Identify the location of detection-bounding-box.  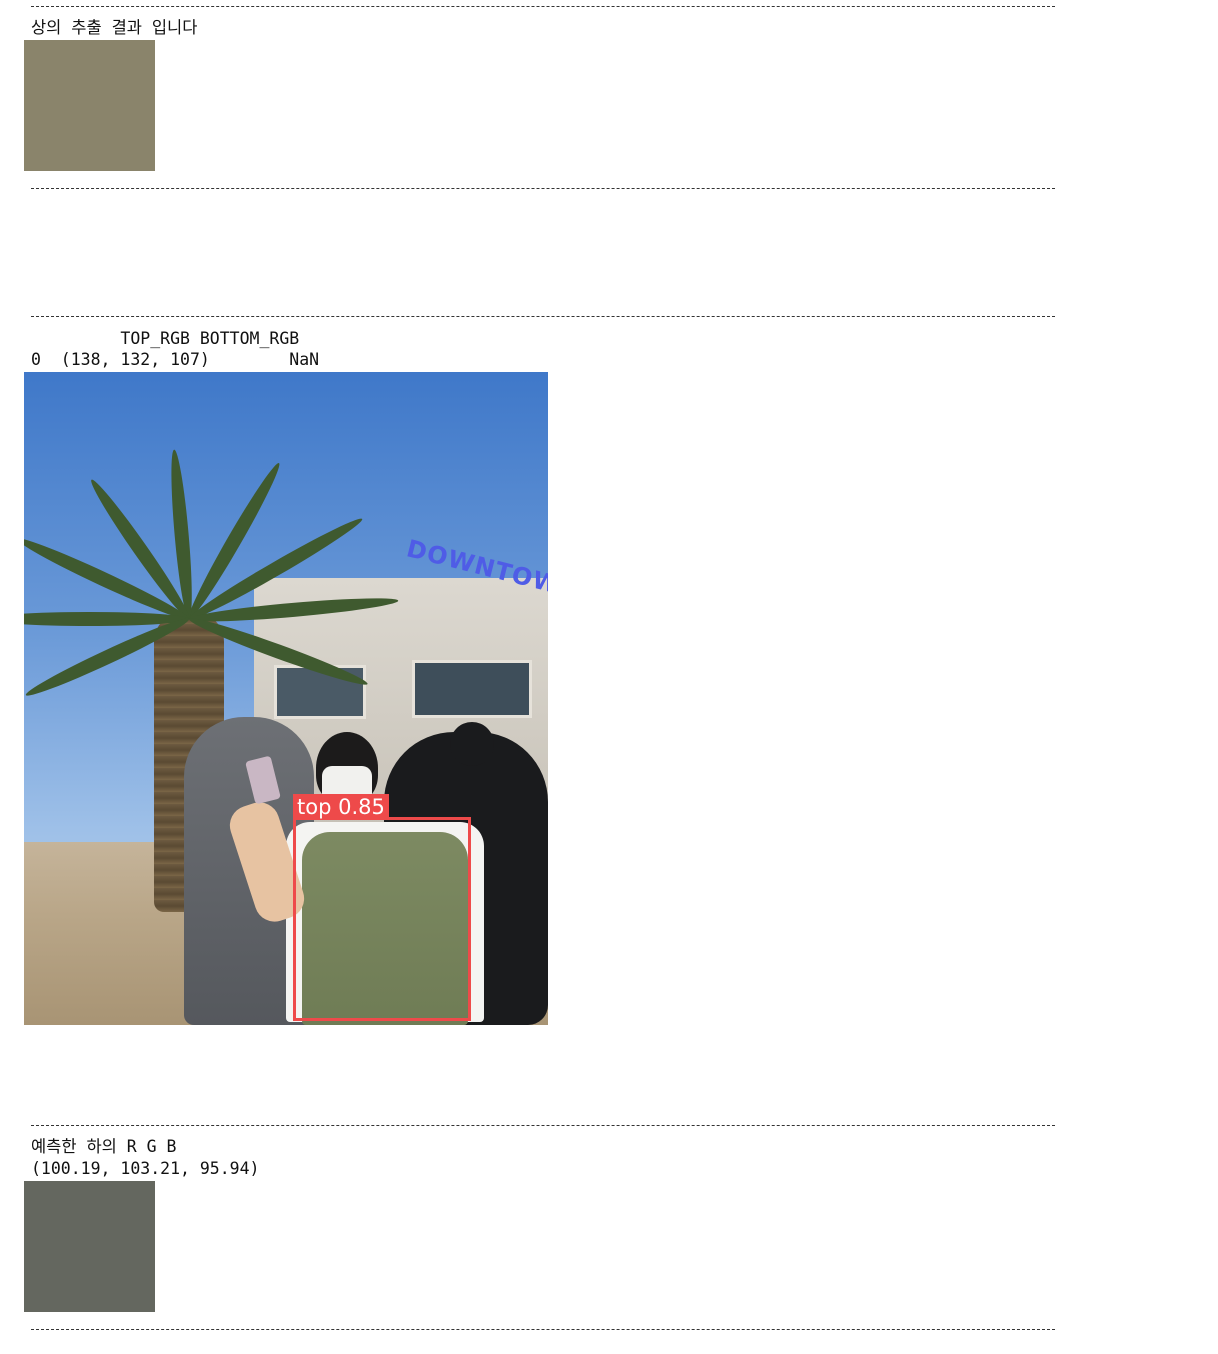
(382, 919).